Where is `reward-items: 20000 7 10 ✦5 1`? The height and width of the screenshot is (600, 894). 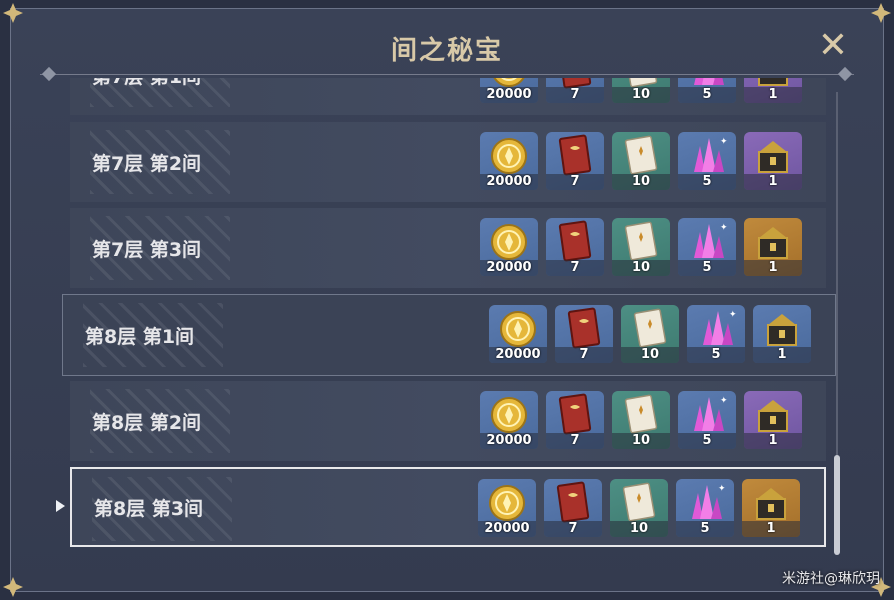 reward-items: 20000 7 10 ✦5 1 is located at coordinates (641, 90).